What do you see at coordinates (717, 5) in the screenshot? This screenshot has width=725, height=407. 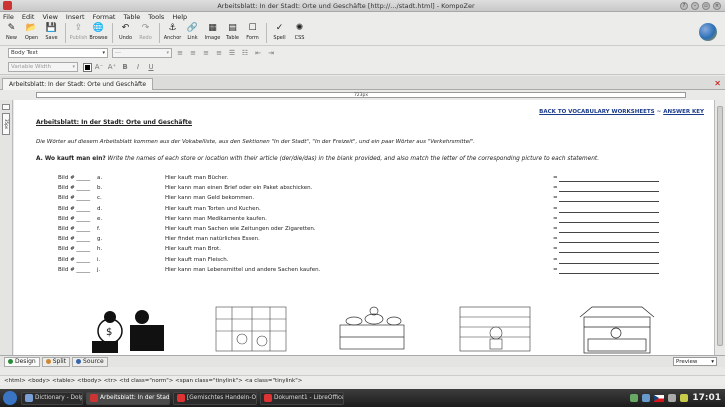 I see `close-button: ×` at bounding box center [717, 5].